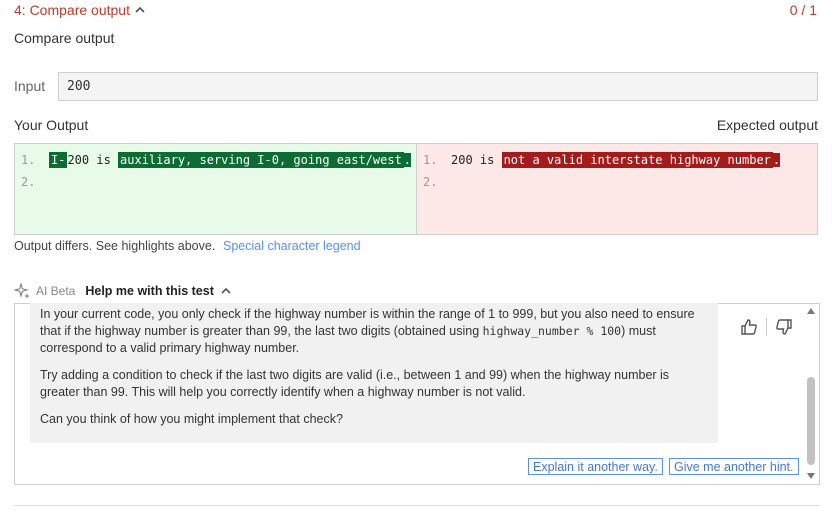 The height and width of the screenshot is (512, 833). Describe the element at coordinates (292, 246) in the screenshot. I see `special-character-legend-link: Special character legend` at that location.